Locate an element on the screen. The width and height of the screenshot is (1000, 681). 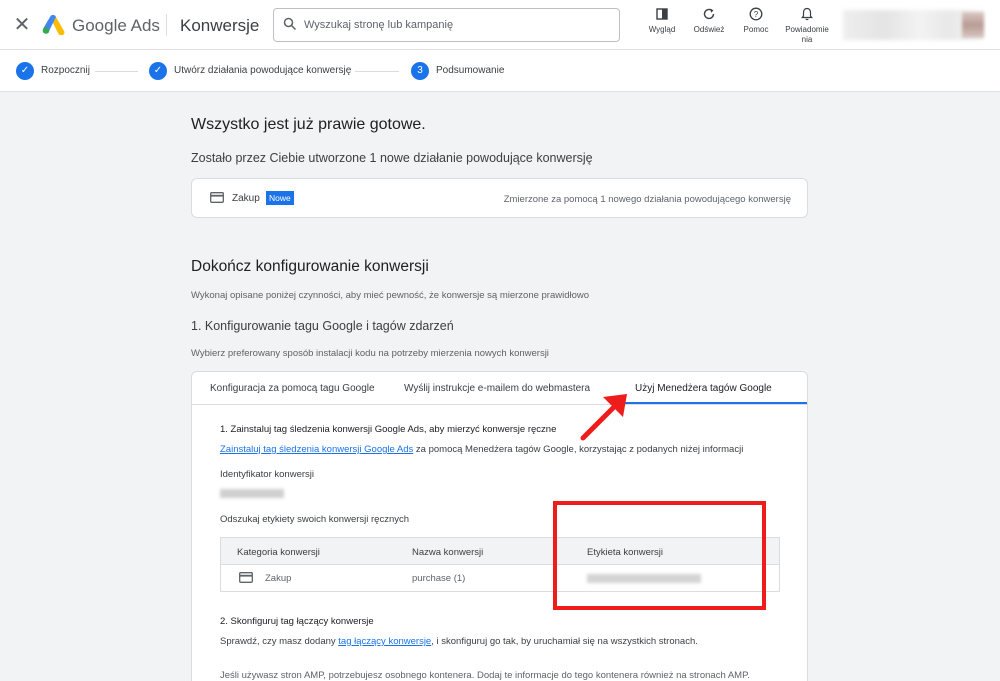
step-label: Podsumowanie is located at coordinates (470, 70).